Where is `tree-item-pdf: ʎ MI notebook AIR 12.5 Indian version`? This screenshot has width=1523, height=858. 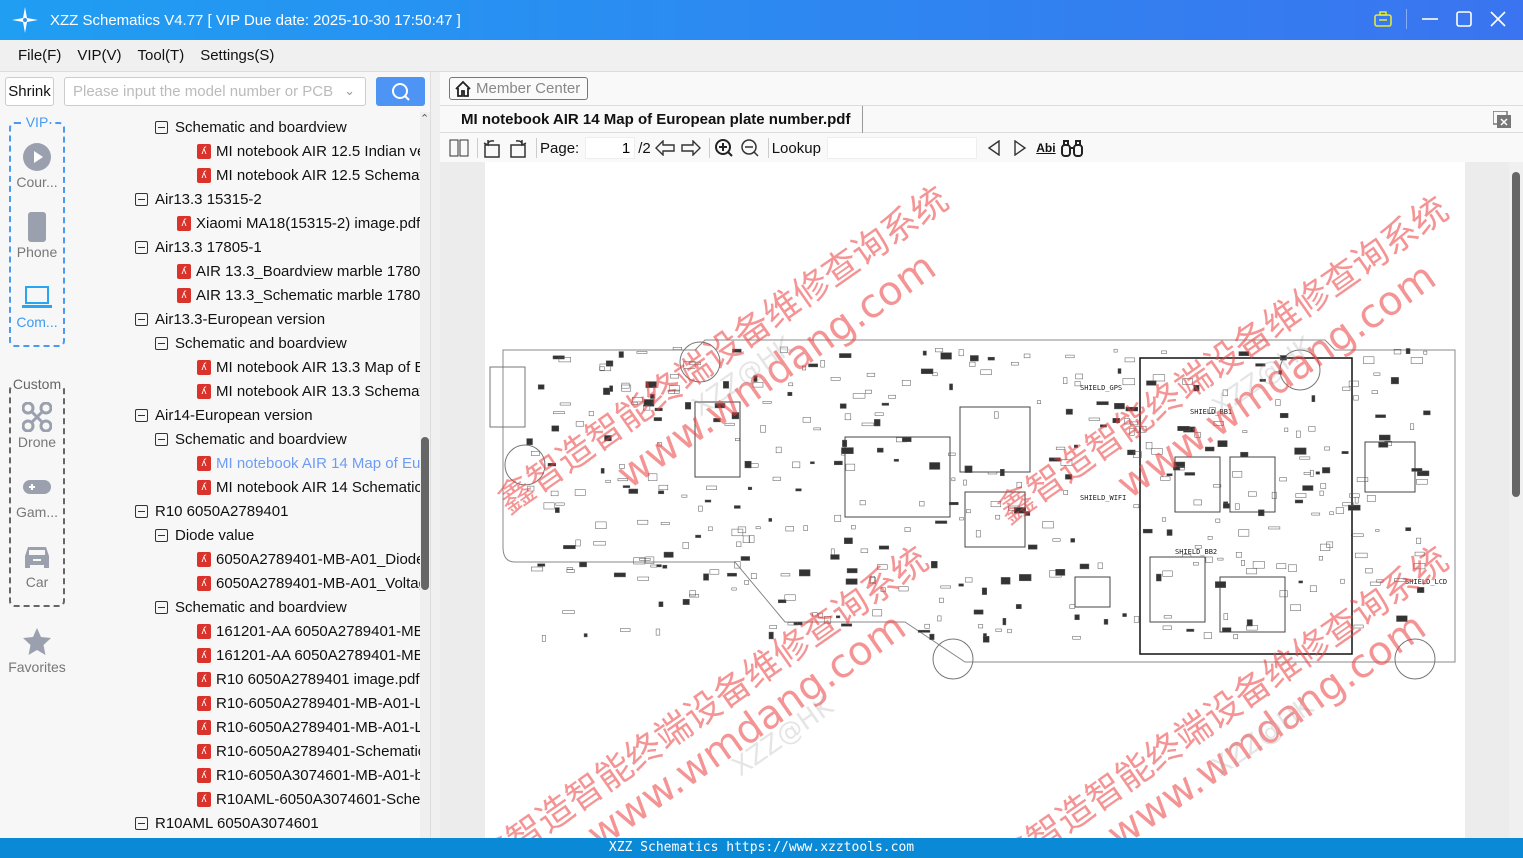 tree-item-pdf: ʎ MI notebook AIR 12.5 Indian version is located at coordinates (308, 151).